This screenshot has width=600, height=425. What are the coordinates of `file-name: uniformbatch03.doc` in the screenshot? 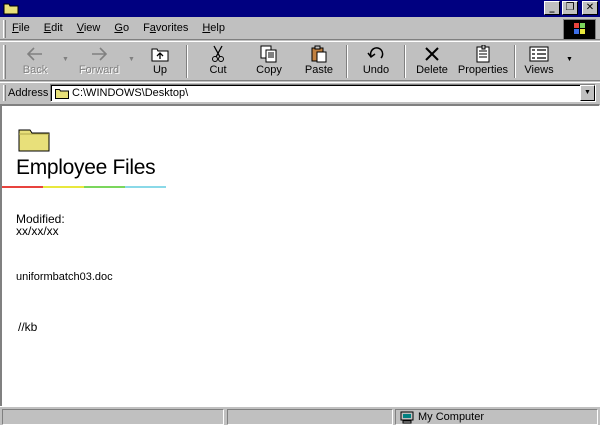 It's located at (64, 277).